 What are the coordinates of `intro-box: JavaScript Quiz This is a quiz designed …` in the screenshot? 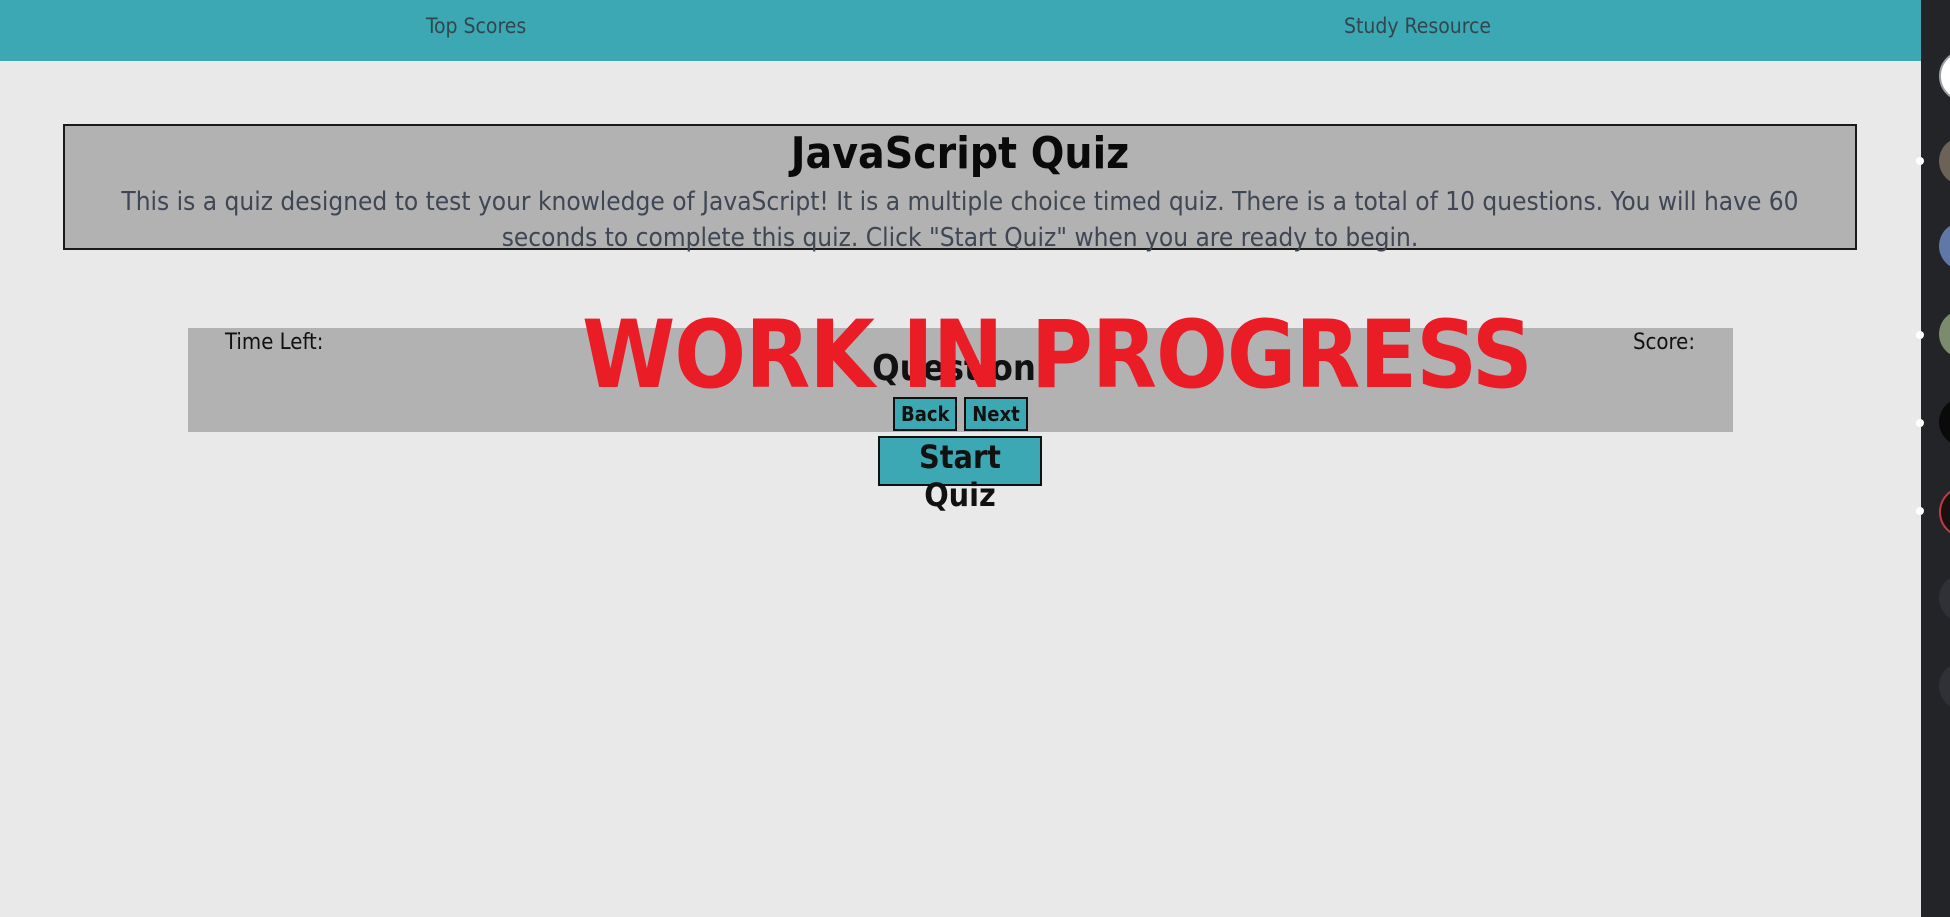 It's located at (960, 188).